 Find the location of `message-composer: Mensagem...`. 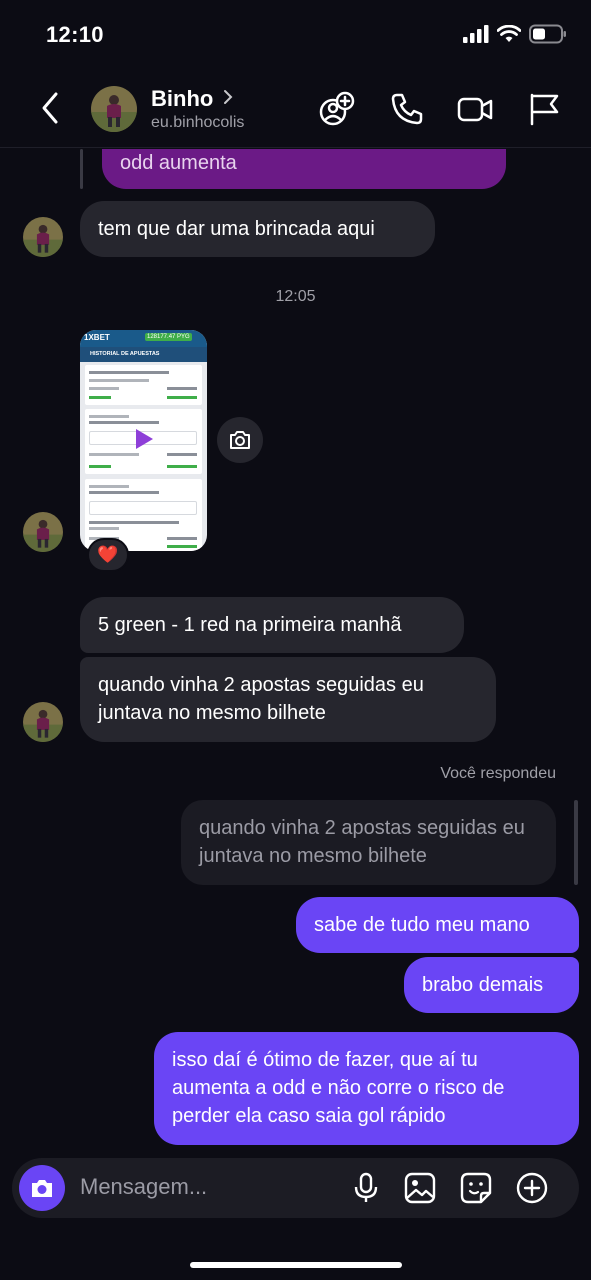

message-composer: Mensagem... is located at coordinates (295, 1188).